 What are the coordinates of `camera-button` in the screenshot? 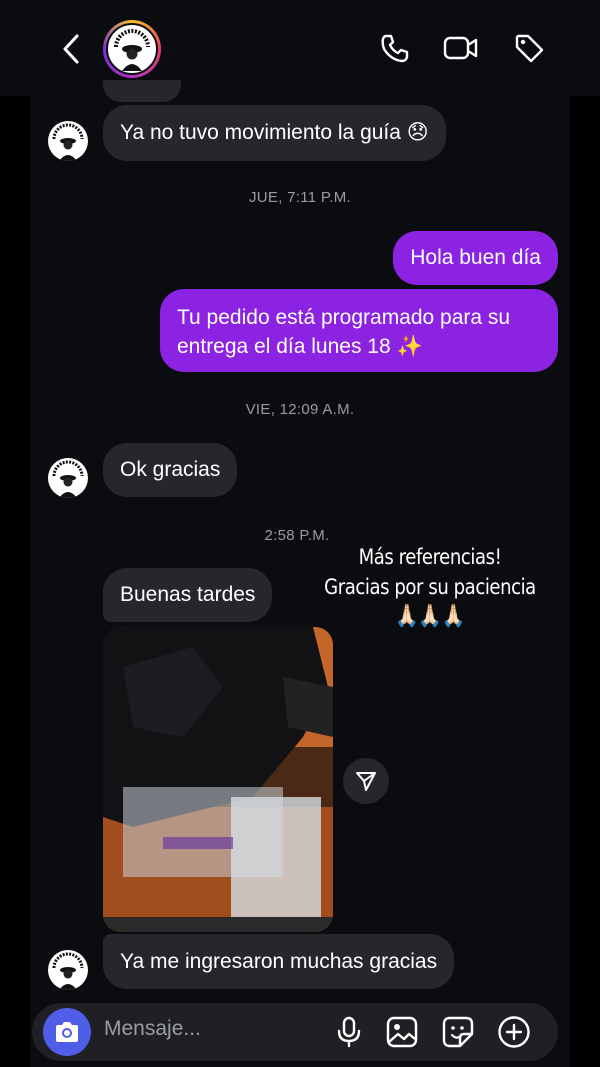 It's located at (67, 1032).